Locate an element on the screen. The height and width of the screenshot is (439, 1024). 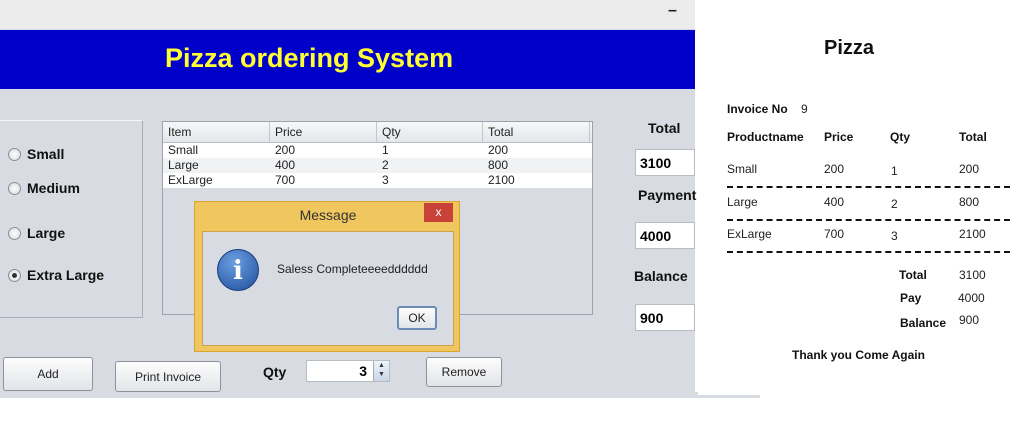
receipt-cell: 1 is located at coordinates (894, 171).